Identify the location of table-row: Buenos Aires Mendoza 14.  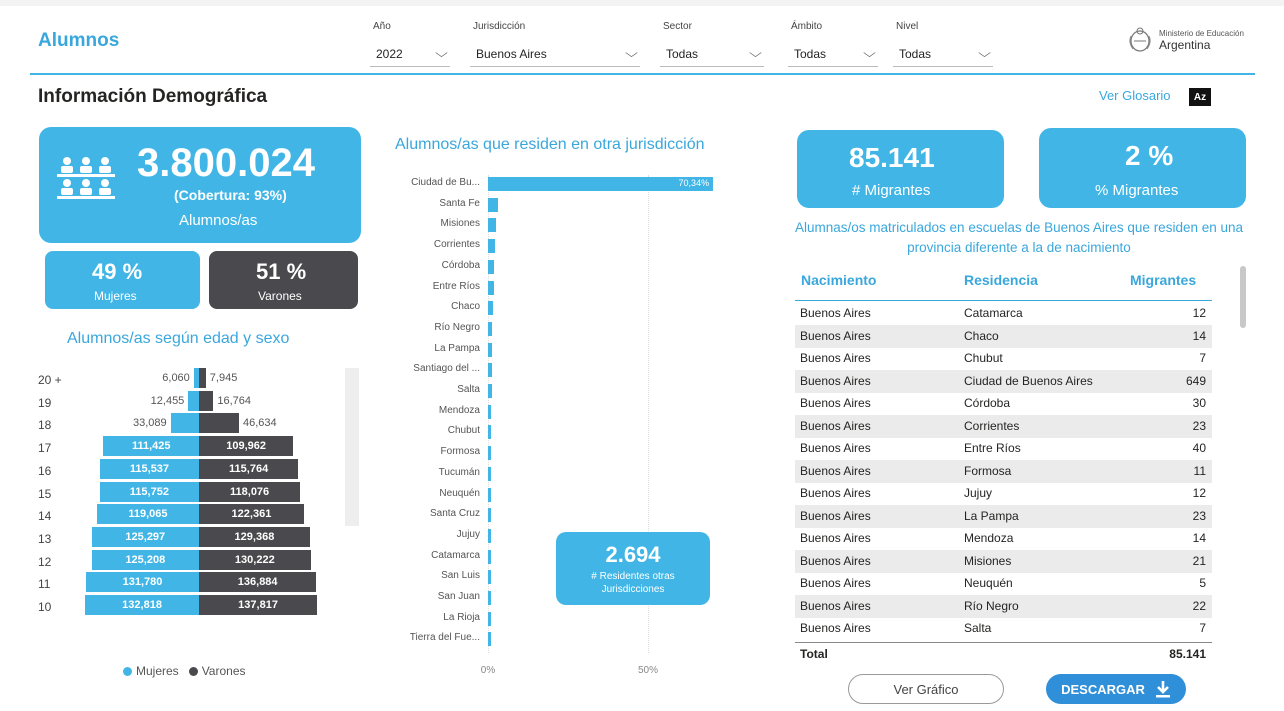
(1003, 538).